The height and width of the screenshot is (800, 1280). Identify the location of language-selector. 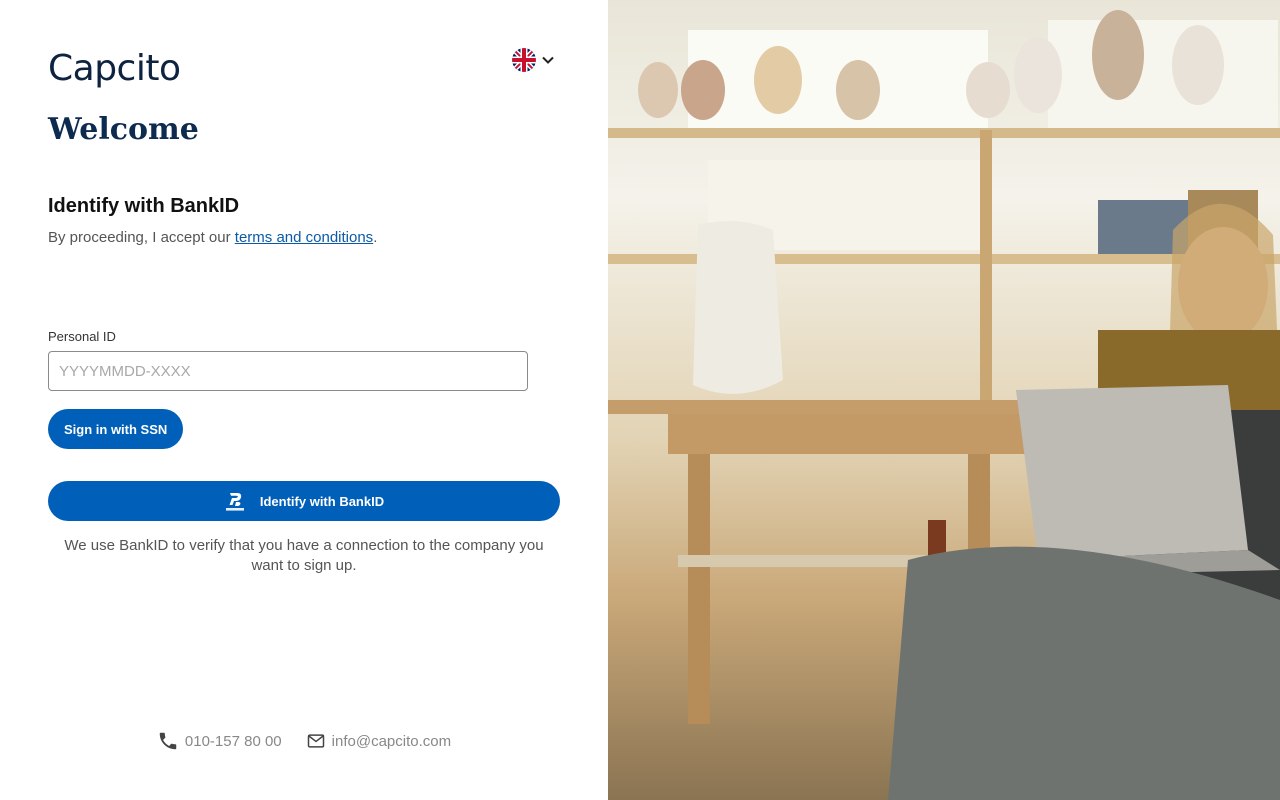
(534, 60).